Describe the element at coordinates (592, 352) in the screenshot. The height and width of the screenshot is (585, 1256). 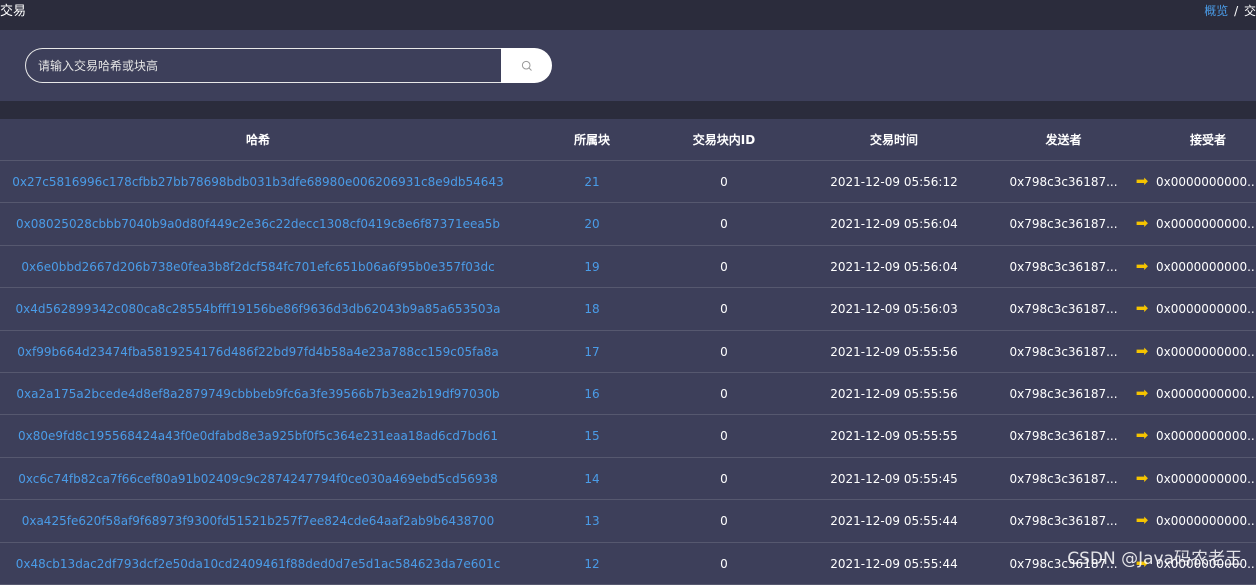
I see `block-number-link: 17` at that location.